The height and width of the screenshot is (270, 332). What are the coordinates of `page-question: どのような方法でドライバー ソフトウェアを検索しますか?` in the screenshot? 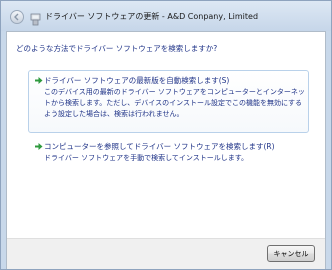 It's located at (117, 48).